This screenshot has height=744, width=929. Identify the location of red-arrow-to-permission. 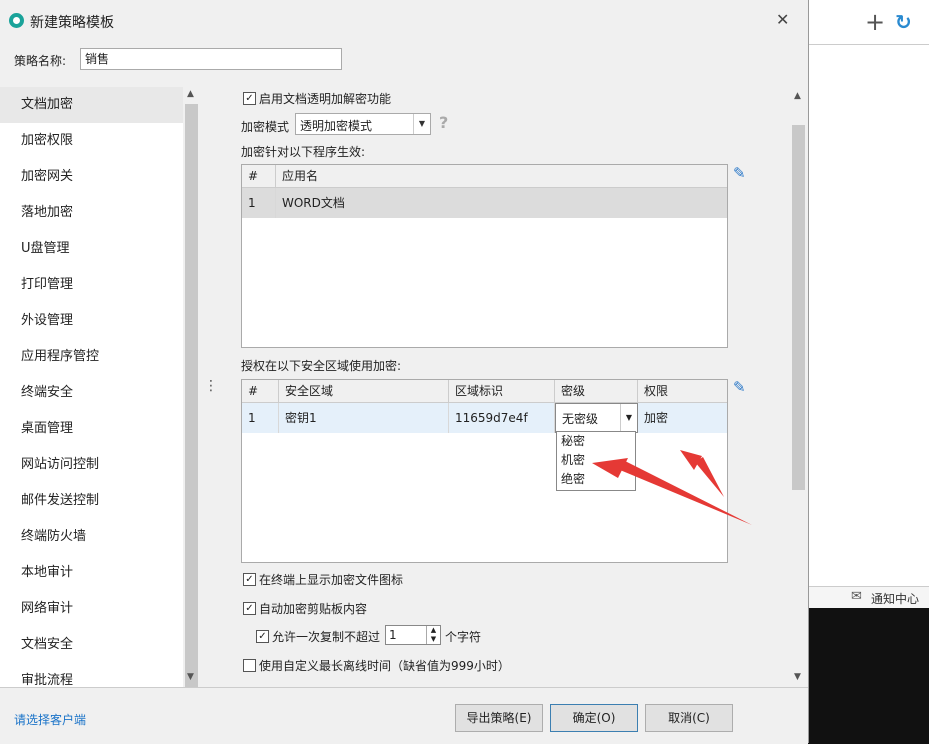
(702, 473).